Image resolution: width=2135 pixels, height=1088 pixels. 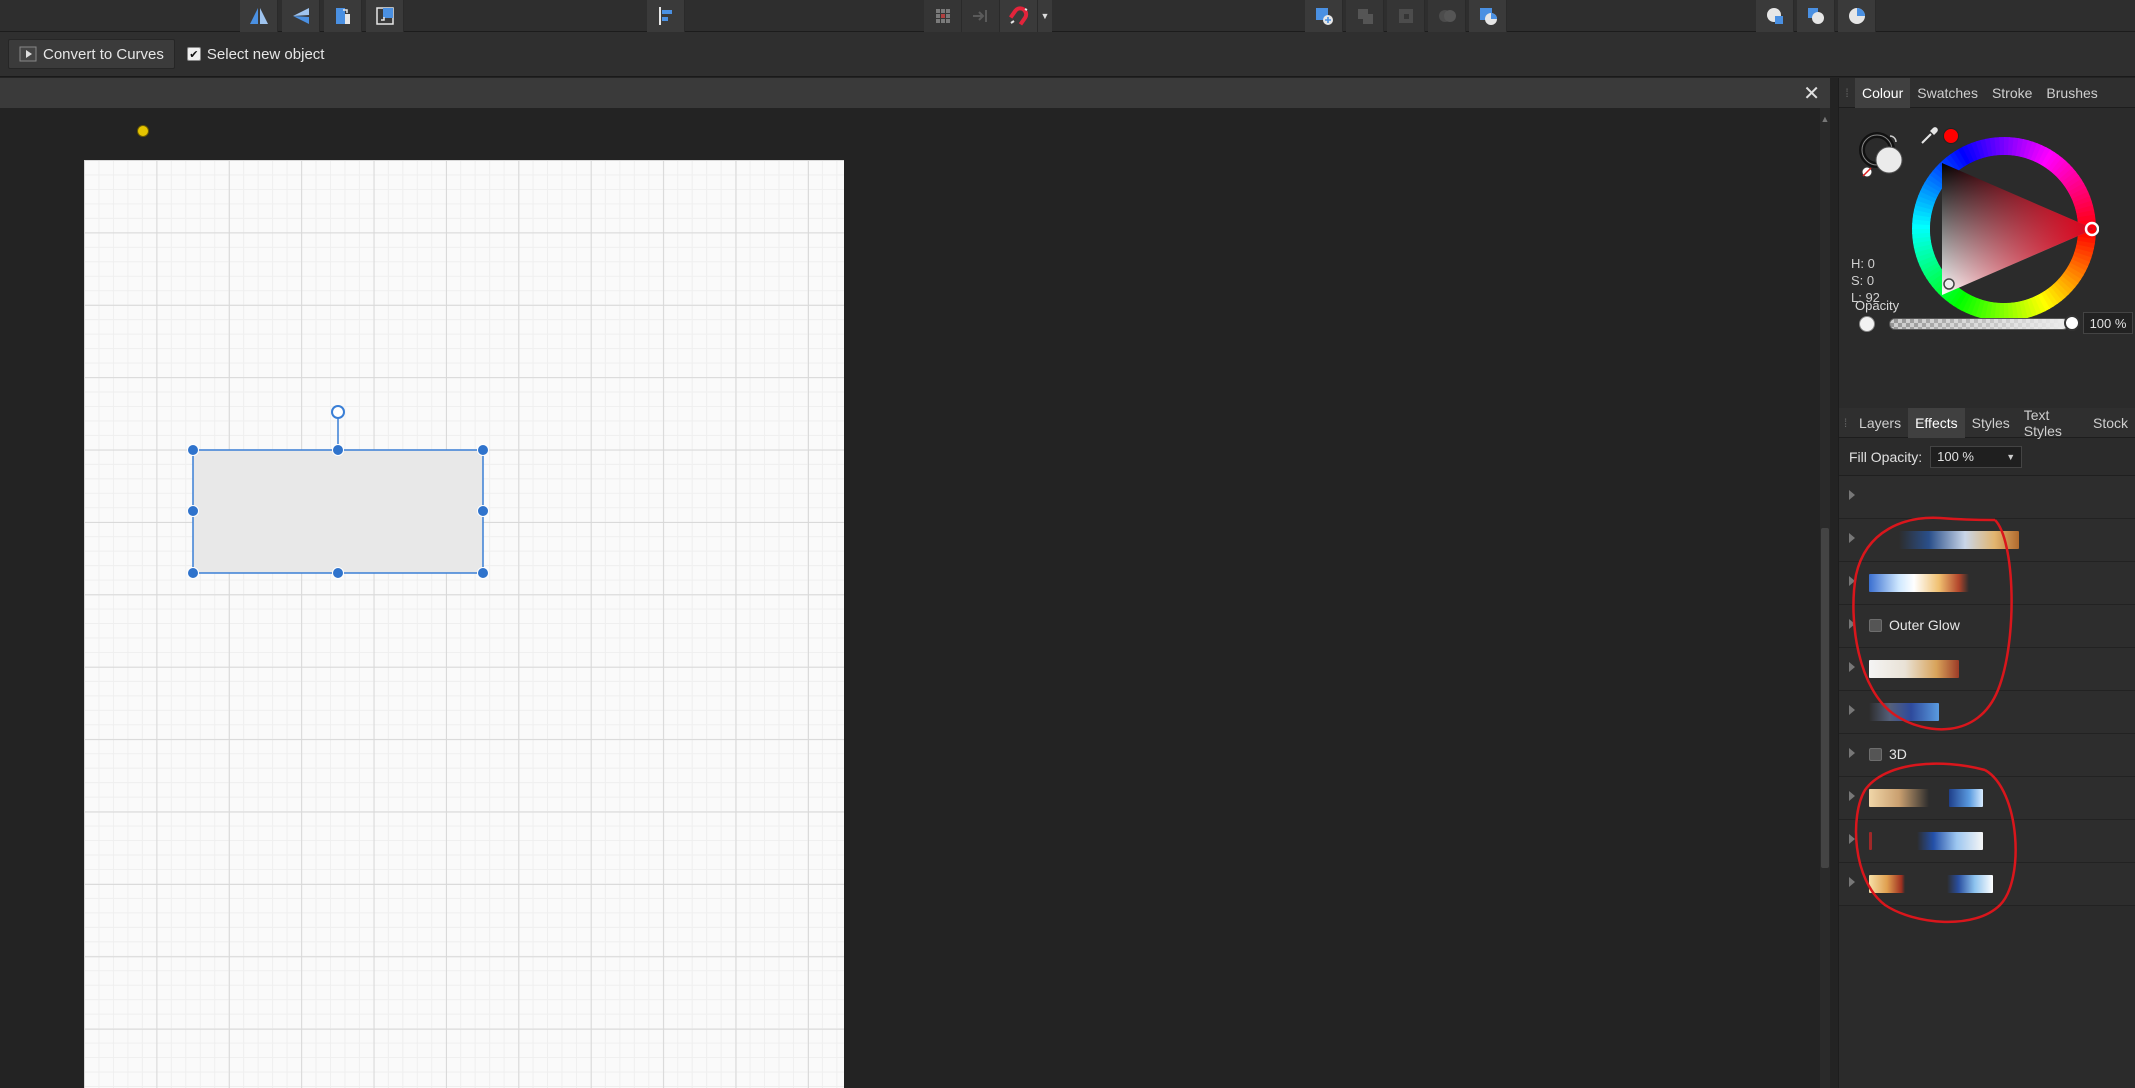 What do you see at coordinates (981, 16) in the screenshot?
I see `snapping-options-button` at bounding box center [981, 16].